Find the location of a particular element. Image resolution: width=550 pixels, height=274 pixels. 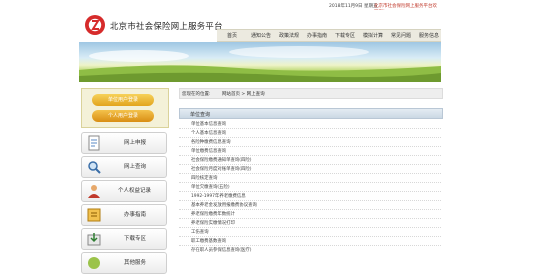

list-item-label: 各险种缴费信息查询 is located at coordinates (211, 142).